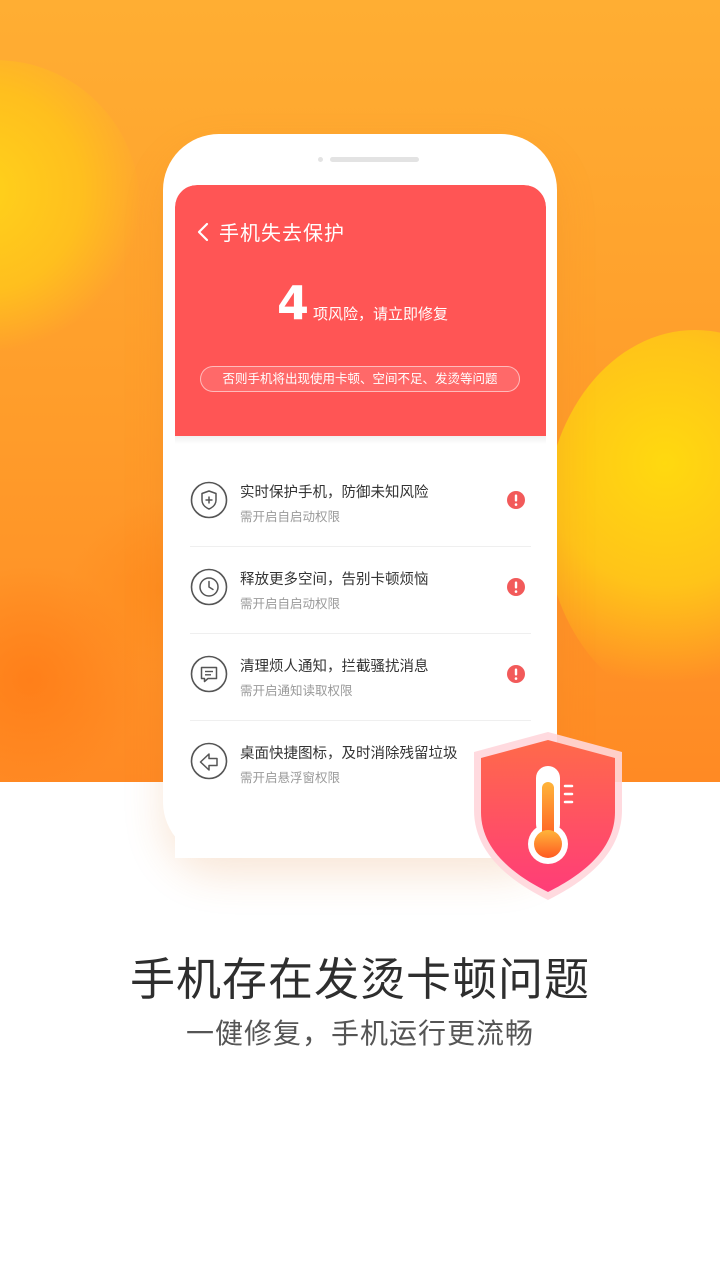 Image resolution: width=720 pixels, height=1280 pixels. I want to click on chevron-left-icon, so click(204, 232).